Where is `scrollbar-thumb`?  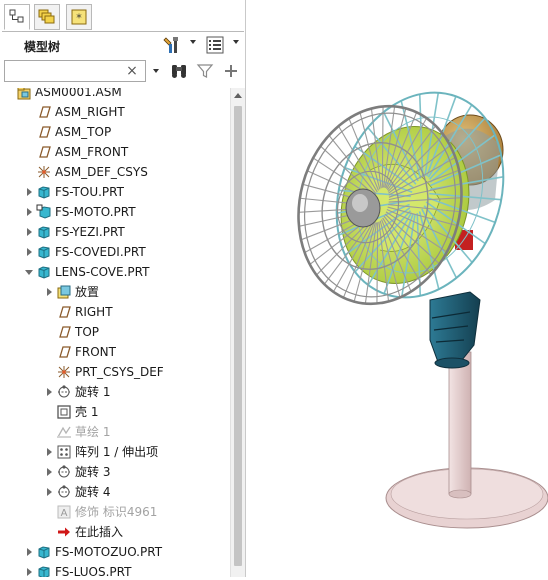
scrollbar-thumb is located at coordinates (238, 336).